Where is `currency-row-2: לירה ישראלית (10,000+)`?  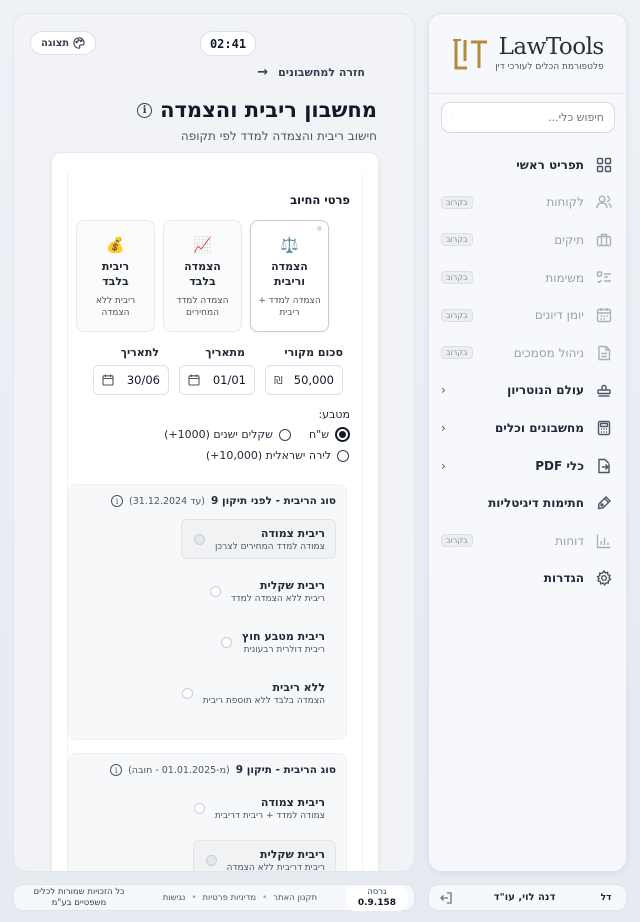 currency-row-2: לירה ישראלית (10,000+) is located at coordinates (277, 455).